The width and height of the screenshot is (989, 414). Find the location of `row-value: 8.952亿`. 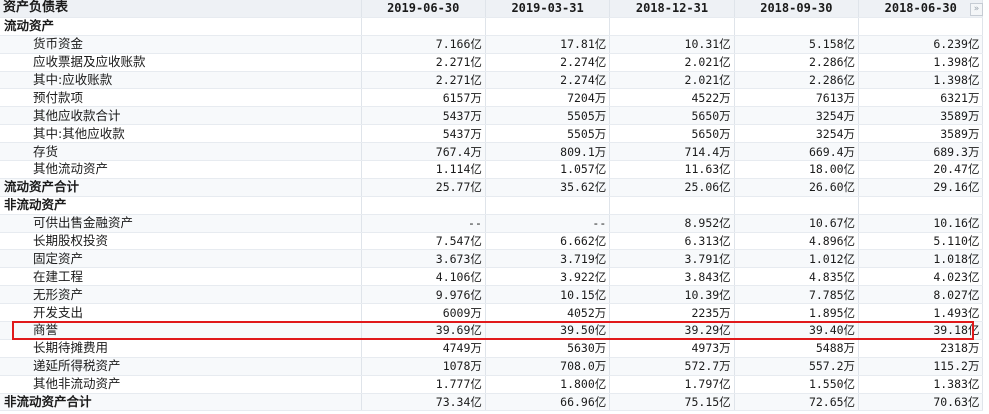

row-value: 8.952亿 is located at coordinates (672, 223).